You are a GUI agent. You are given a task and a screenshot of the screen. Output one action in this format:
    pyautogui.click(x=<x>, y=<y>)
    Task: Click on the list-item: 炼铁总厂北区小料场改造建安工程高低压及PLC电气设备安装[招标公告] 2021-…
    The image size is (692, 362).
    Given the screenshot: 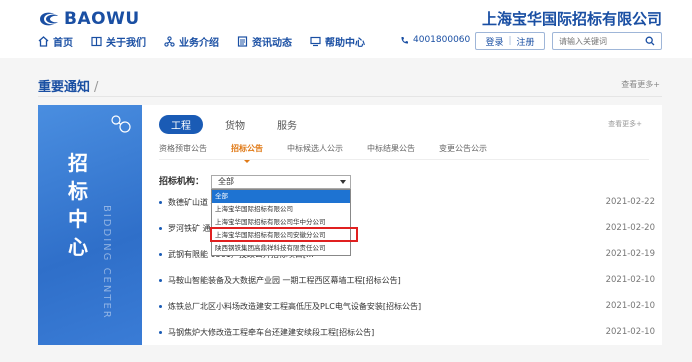 What is the action you would take?
    pyautogui.click(x=407, y=306)
    